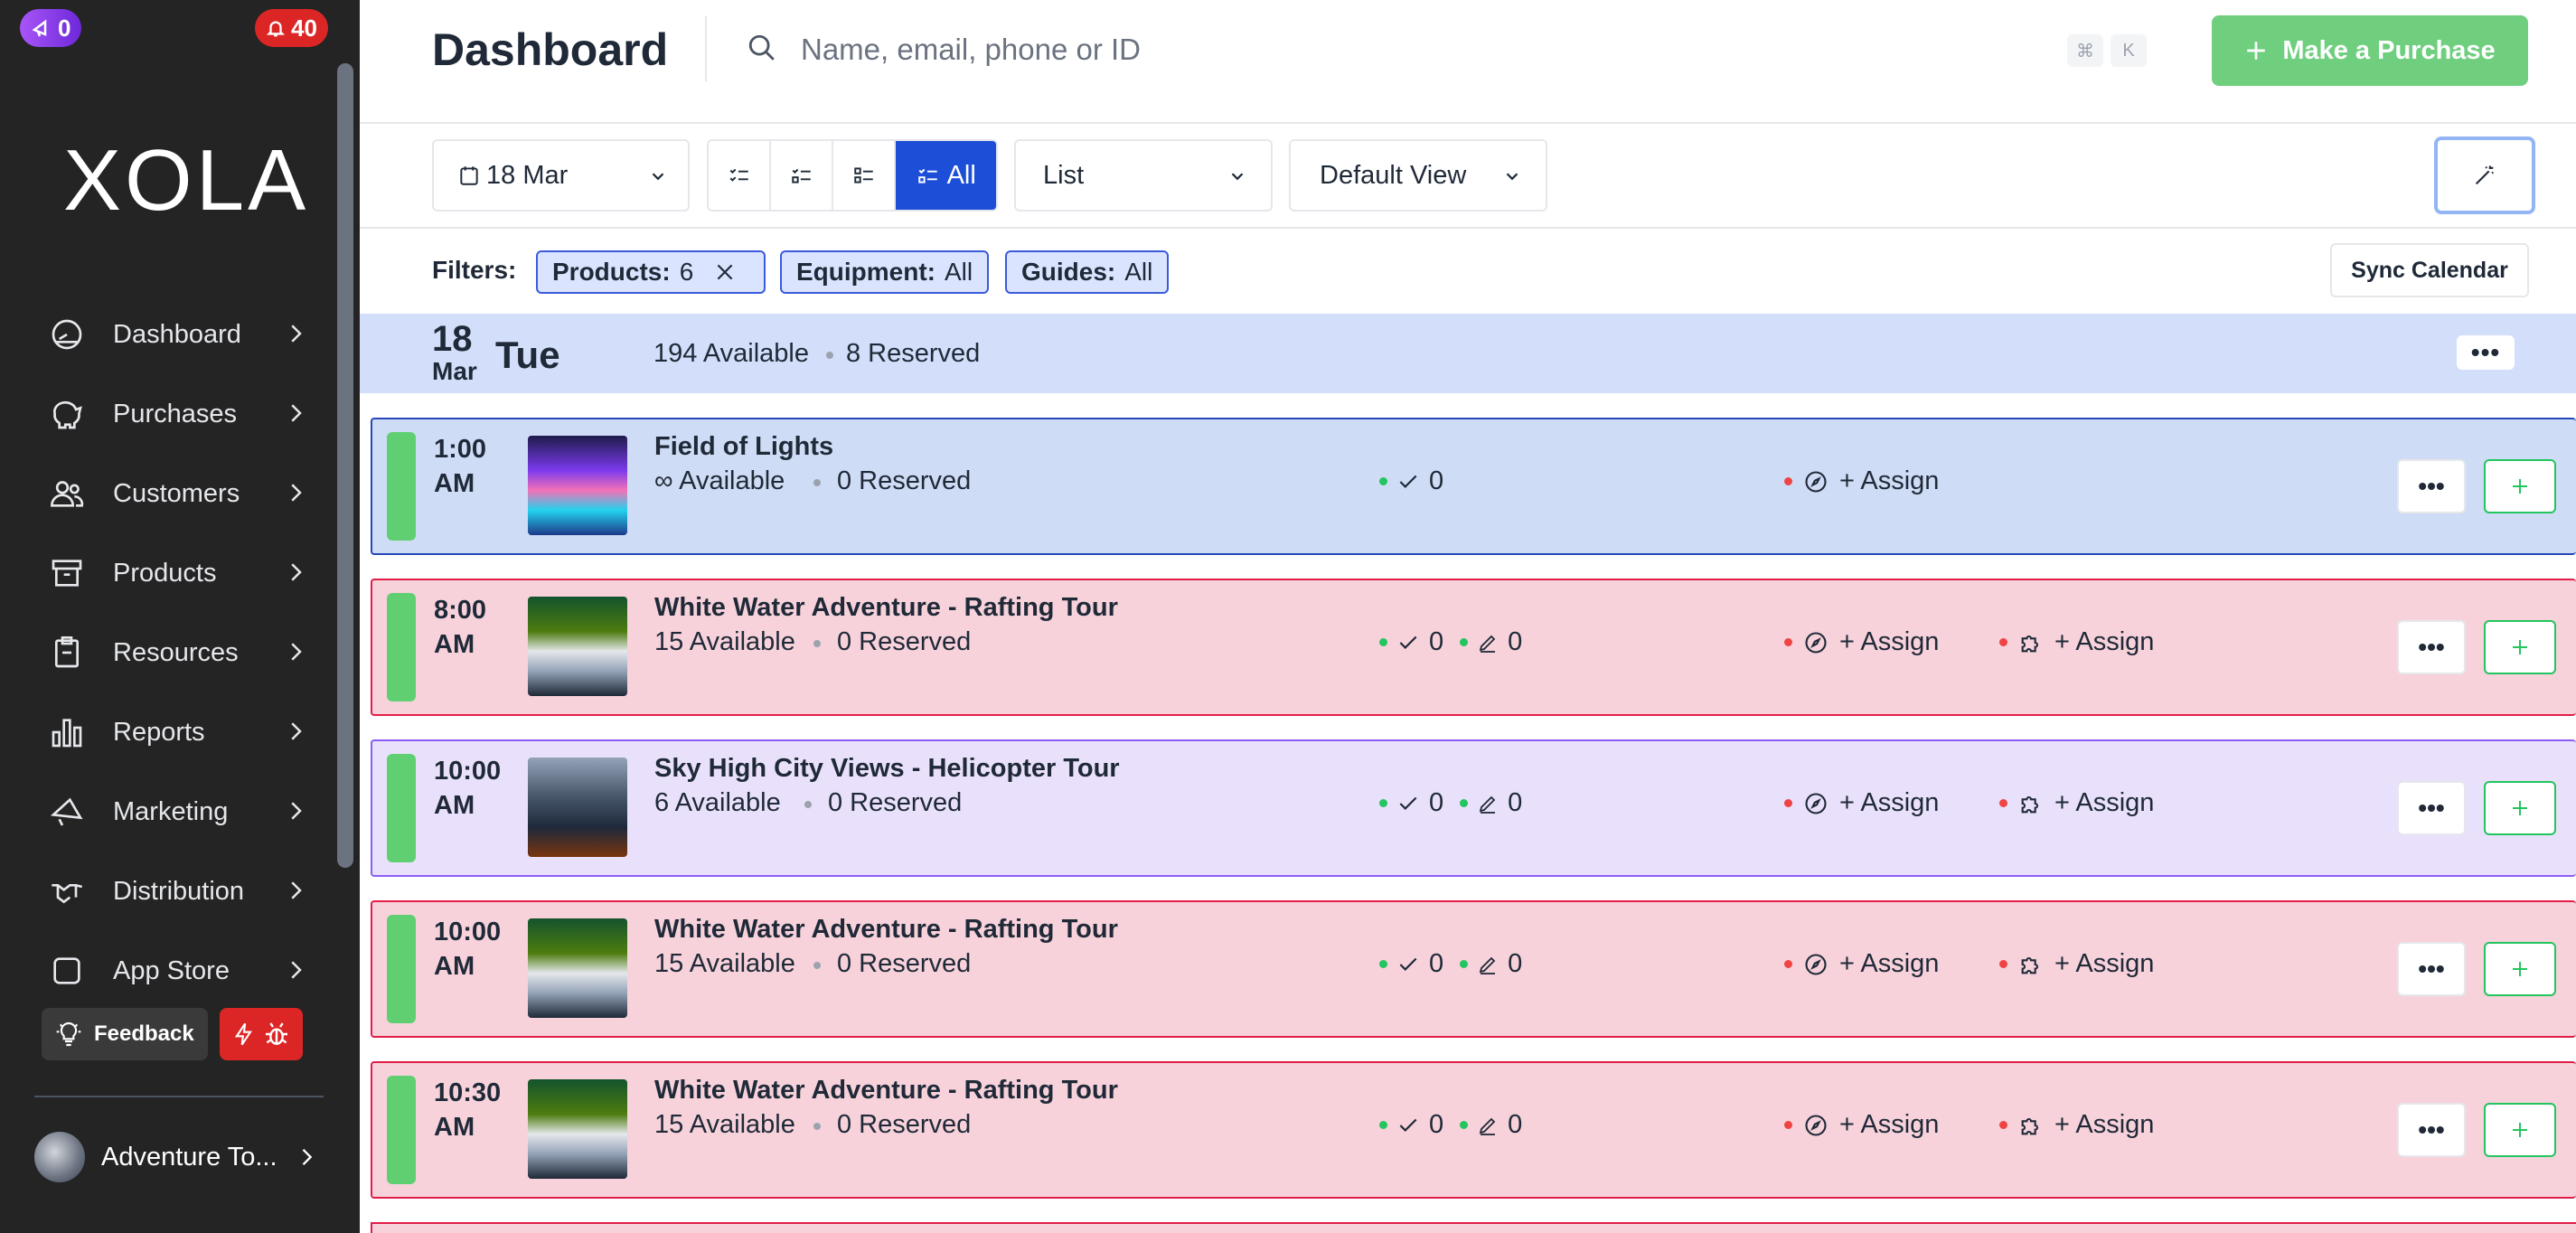  I want to click on sidebar-item-products: Products, so click(178, 573).